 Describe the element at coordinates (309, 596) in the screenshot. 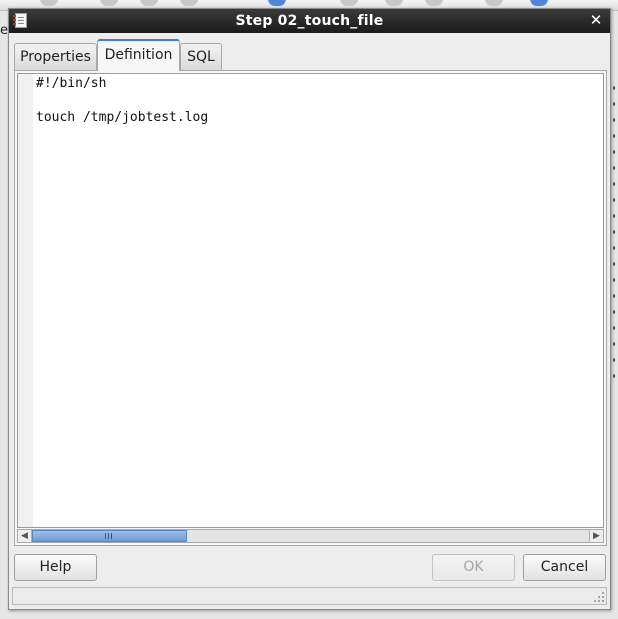

I see `status-bar` at that location.